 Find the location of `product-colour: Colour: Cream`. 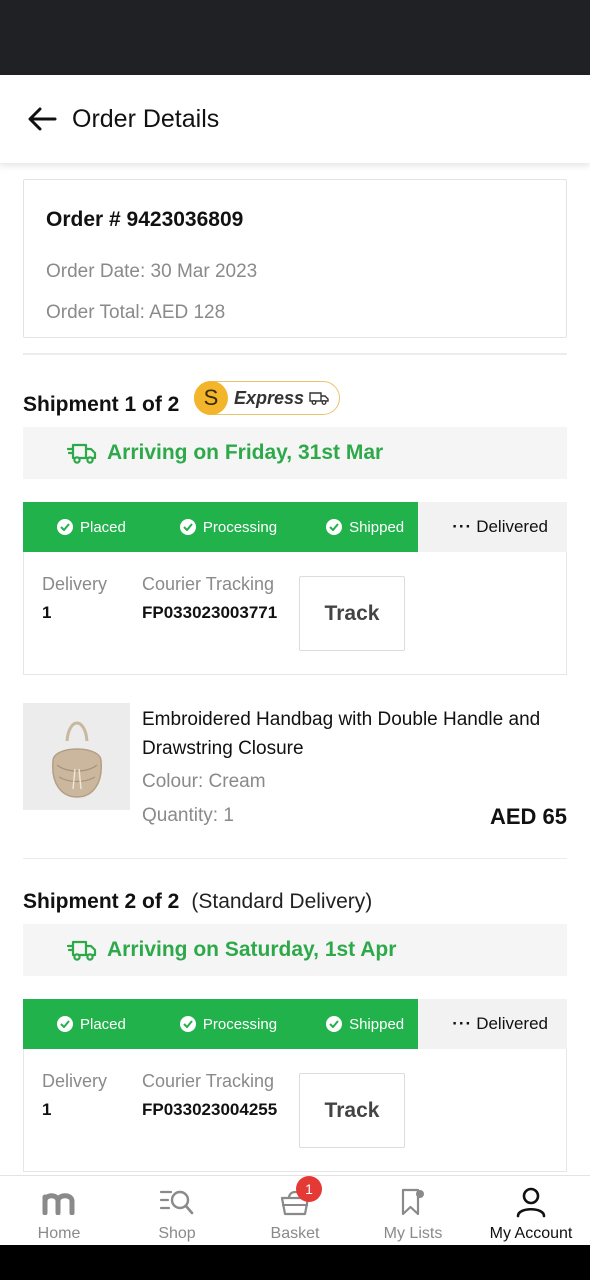

product-colour: Colour: Cream is located at coordinates (204, 781).